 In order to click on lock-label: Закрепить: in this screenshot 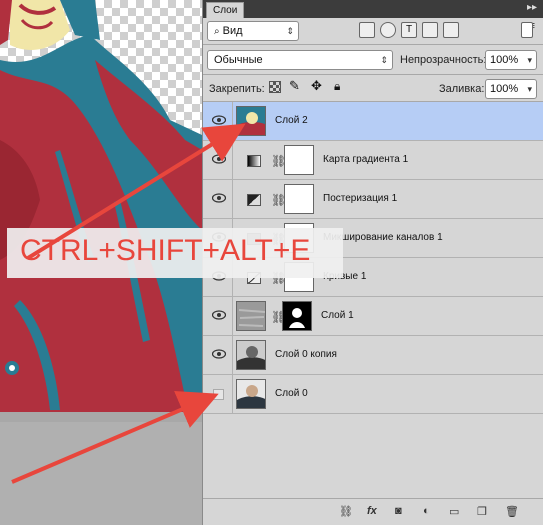, I will do `click(237, 89)`.